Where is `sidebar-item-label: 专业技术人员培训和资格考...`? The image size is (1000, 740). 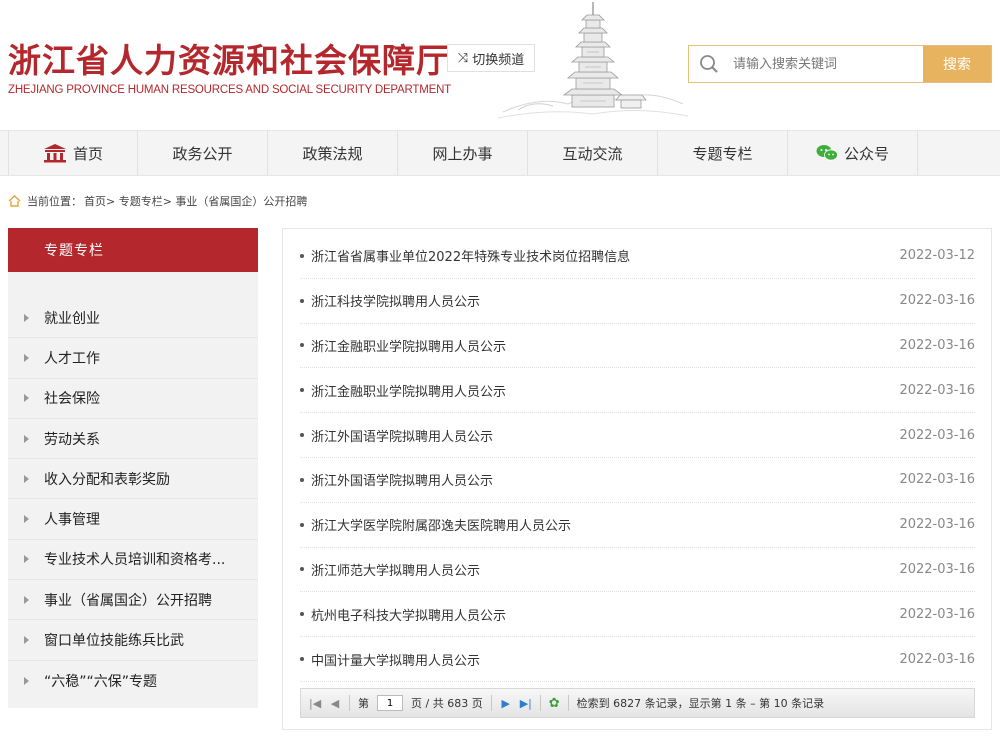 sidebar-item-label: 专业技术人员培训和资格考... is located at coordinates (135, 560).